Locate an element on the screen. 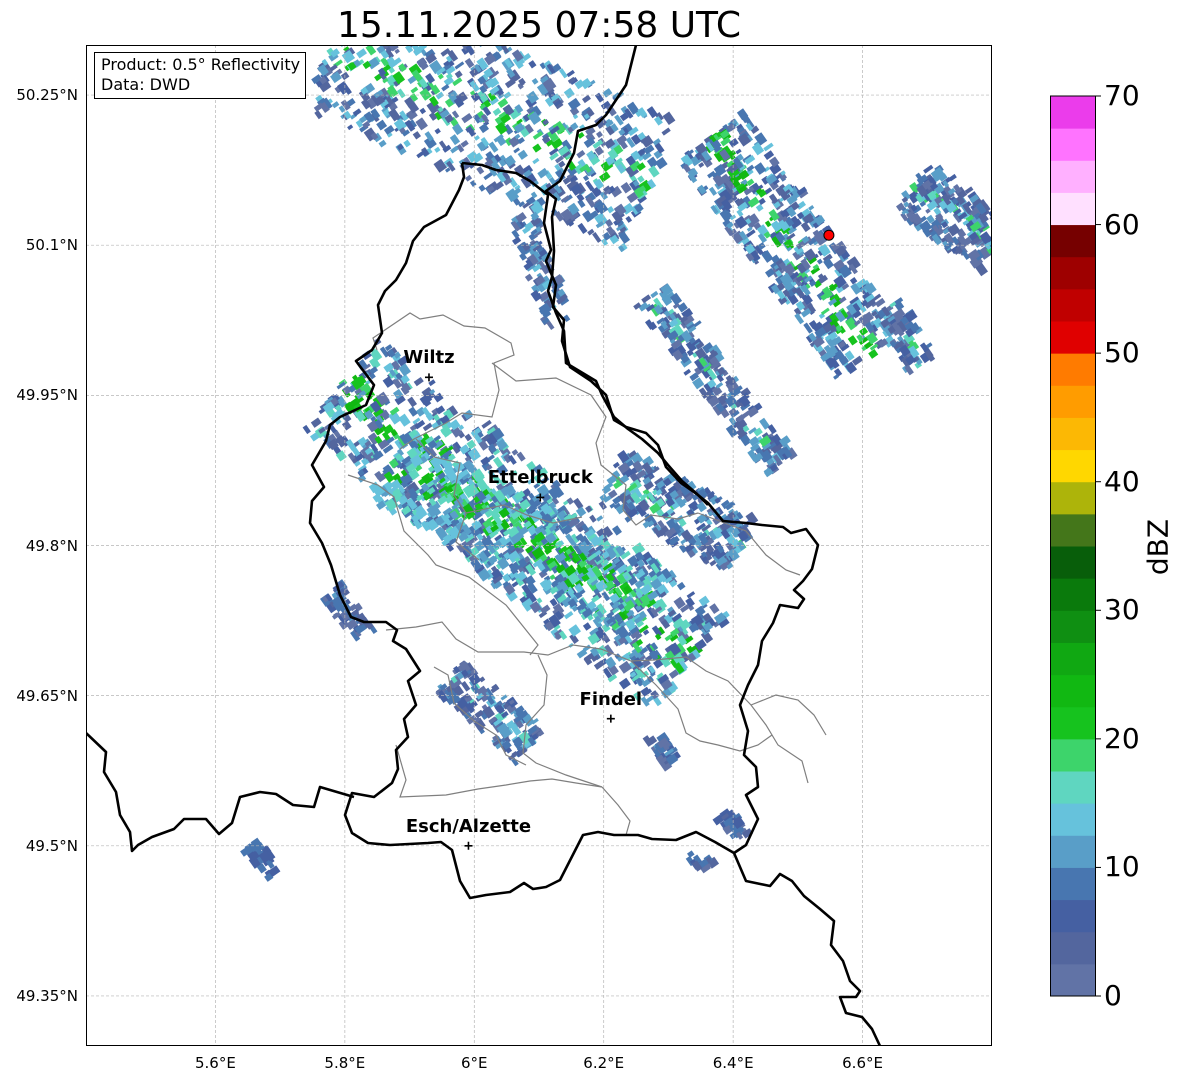 The height and width of the screenshot is (1081, 1184). lat-tick-label: 49.65°N is located at coordinates (47, 695).